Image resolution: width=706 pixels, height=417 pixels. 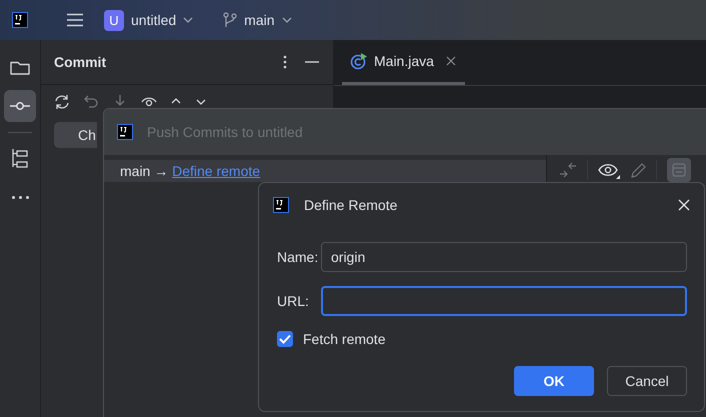 I want to click on ok-button: OK, so click(x=554, y=381).